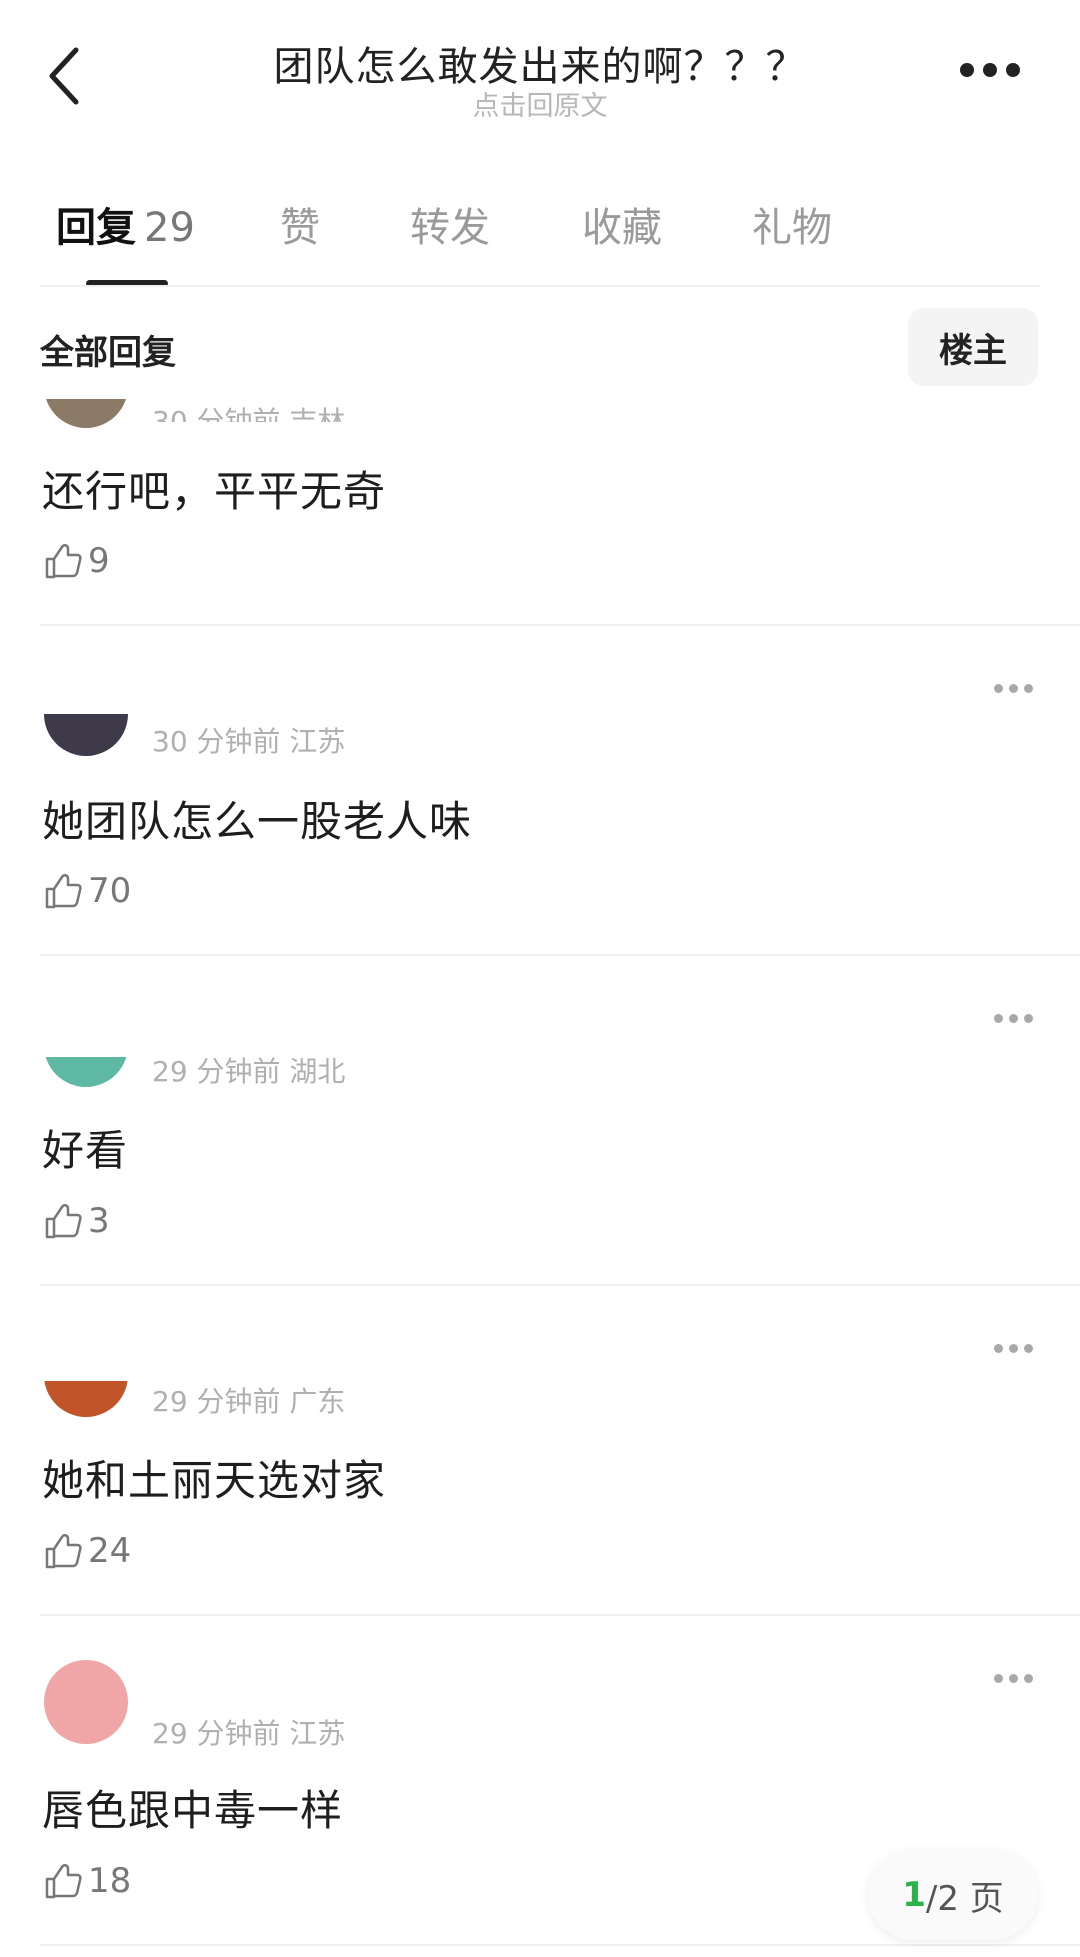  What do you see at coordinates (249, 1071) in the screenshot?
I see `comment-meta: 29 分钟前 湖北` at bounding box center [249, 1071].